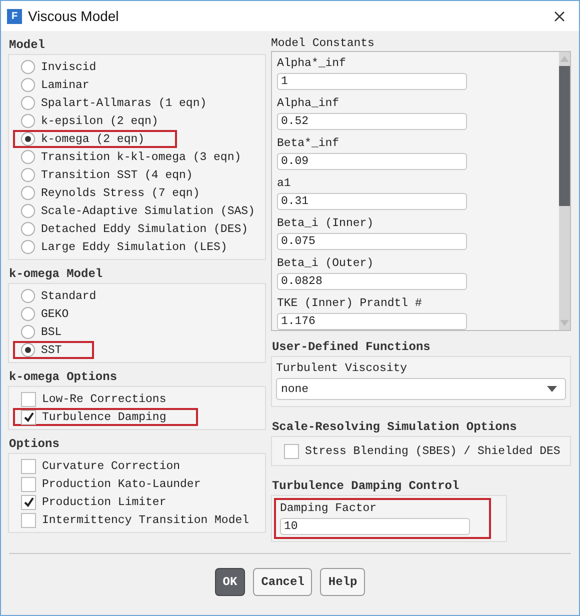 This screenshot has height=616, width=580. I want to click on radio-option: Laminar, so click(54, 85).